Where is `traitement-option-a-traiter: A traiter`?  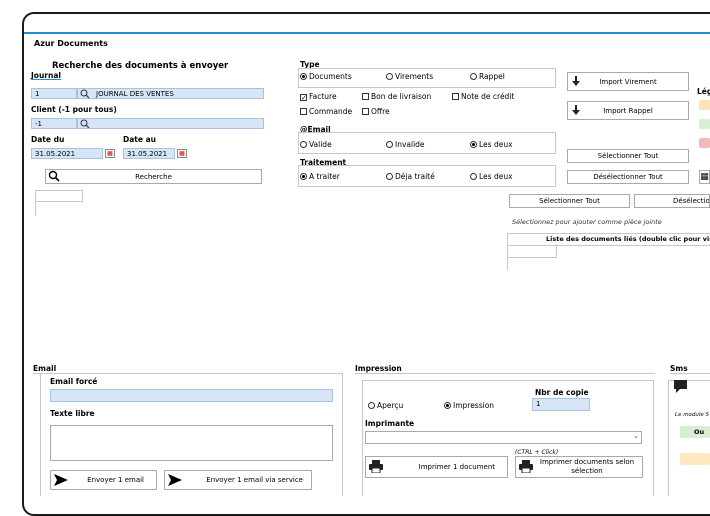
traitement-option-a-traiter: A traiter is located at coordinates (320, 176).